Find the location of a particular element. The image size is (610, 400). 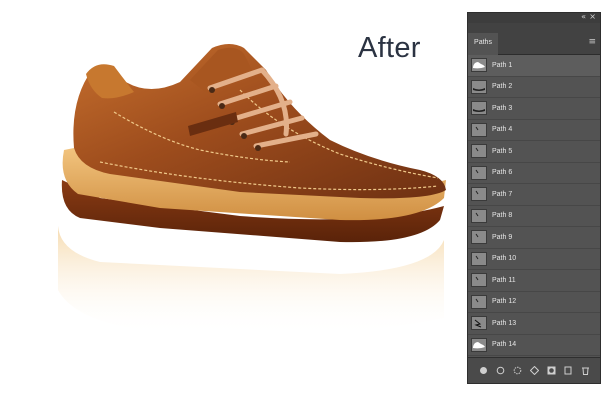

path-row-label: Path 8 is located at coordinates (502, 216).